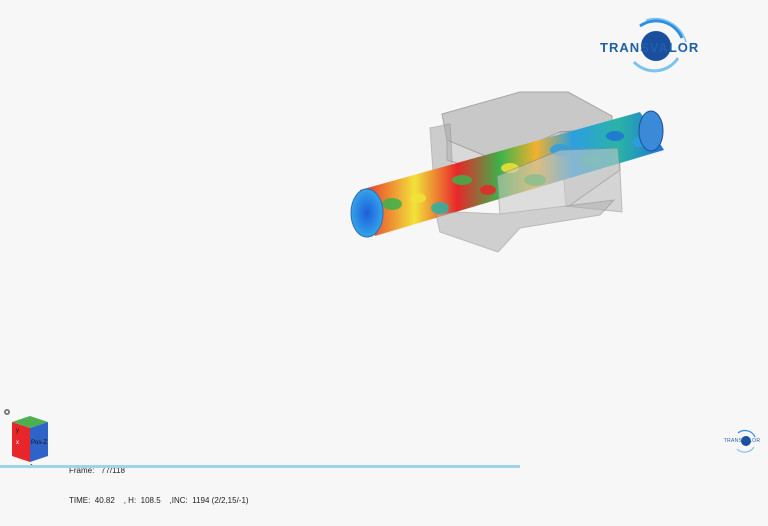  Describe the element at coordinates (367, 213) in the screenshot. I see `billet-end-cap` at that location.